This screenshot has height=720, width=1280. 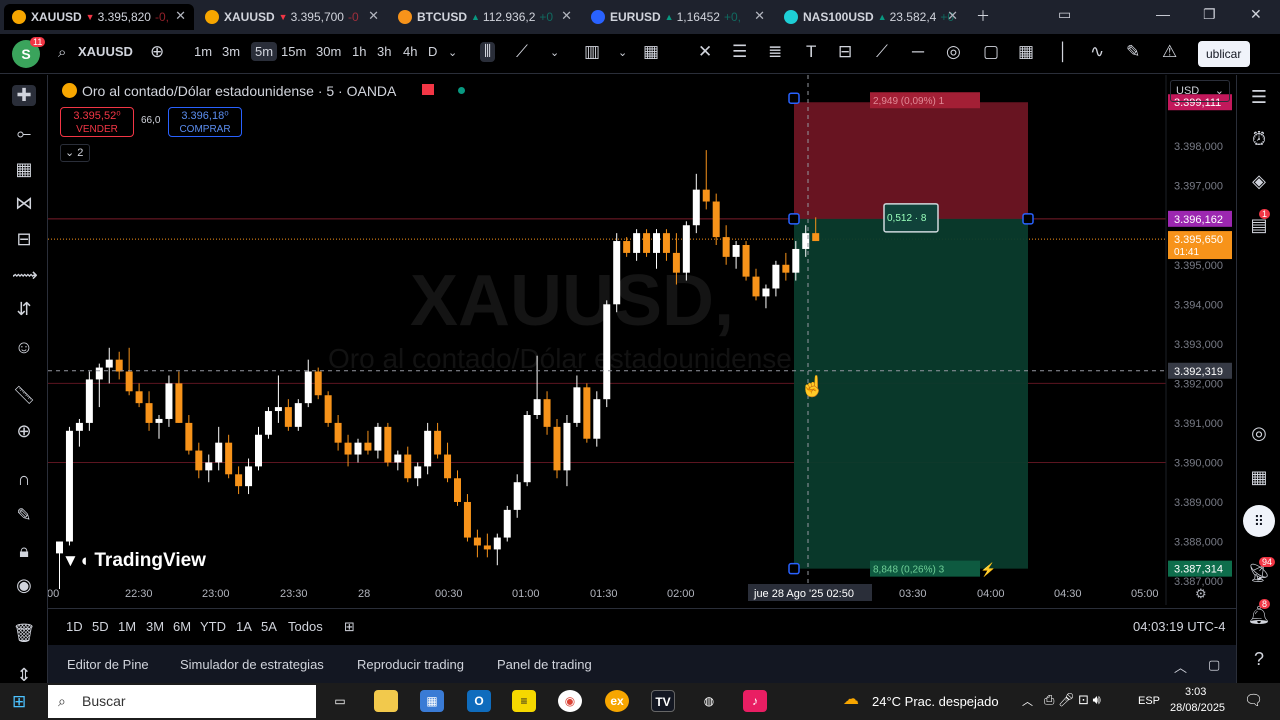 What do you see at coordinates (452, 52) in the screenshot?
I see `chevron-down-icon: ⌄` at bounding box center [452, 52].